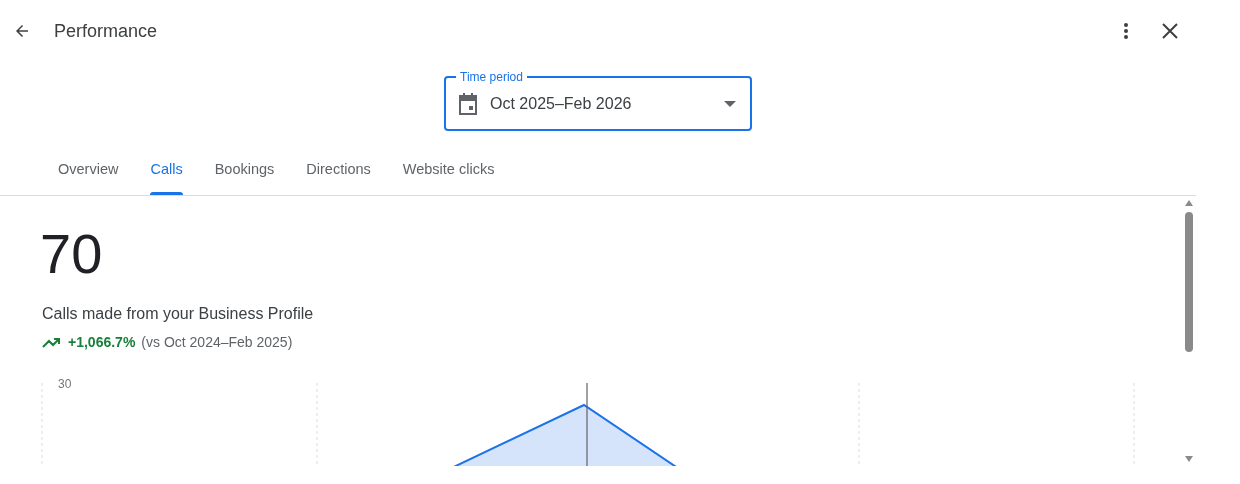  What do you see at coordinates (65, 384) in the screenshot?
I see `axis-tick-label: 30` at bounding box center [65, 384].